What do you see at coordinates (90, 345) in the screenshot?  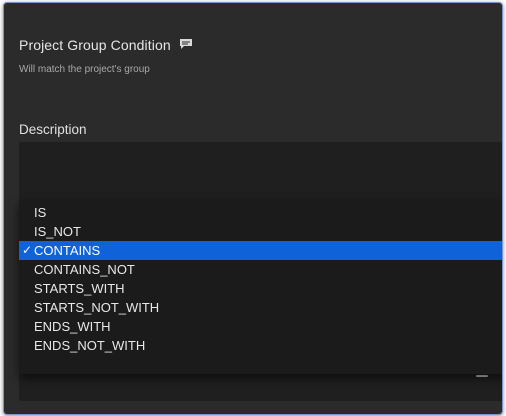 I see `option-label: ENDS_NOT_WITH` at bounding box center [90, 345].